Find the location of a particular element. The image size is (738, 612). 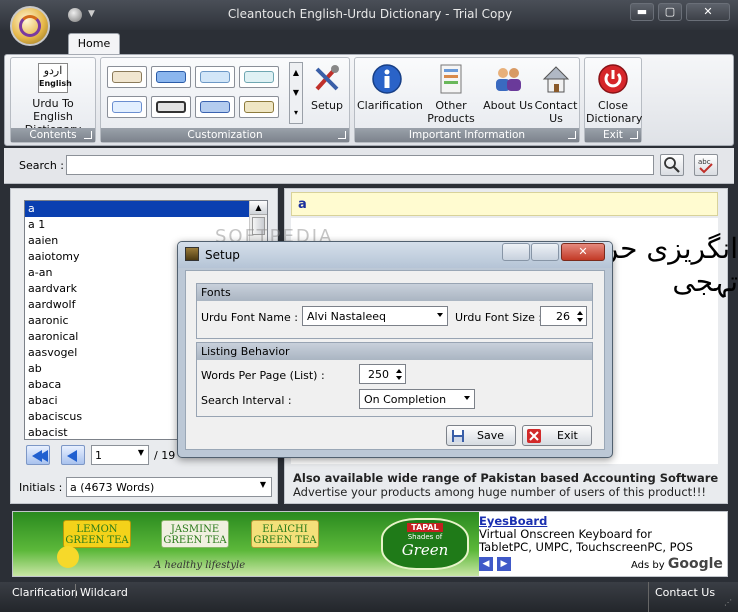

search-button is located at coordinates (672, 165).